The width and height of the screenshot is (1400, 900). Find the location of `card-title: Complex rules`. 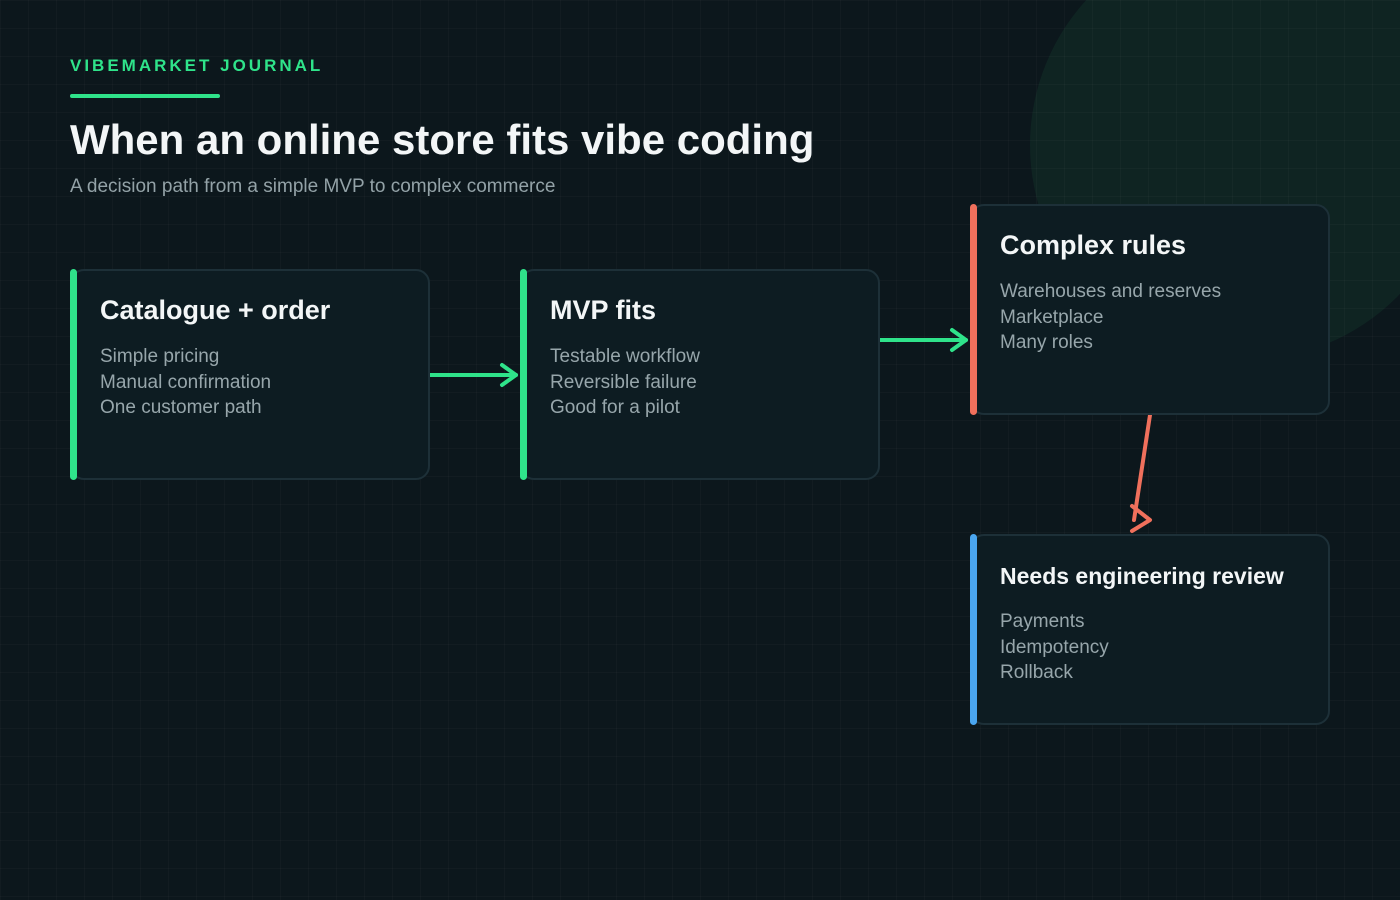

card-title: Complex rules is located at coordinates (1093, 245).